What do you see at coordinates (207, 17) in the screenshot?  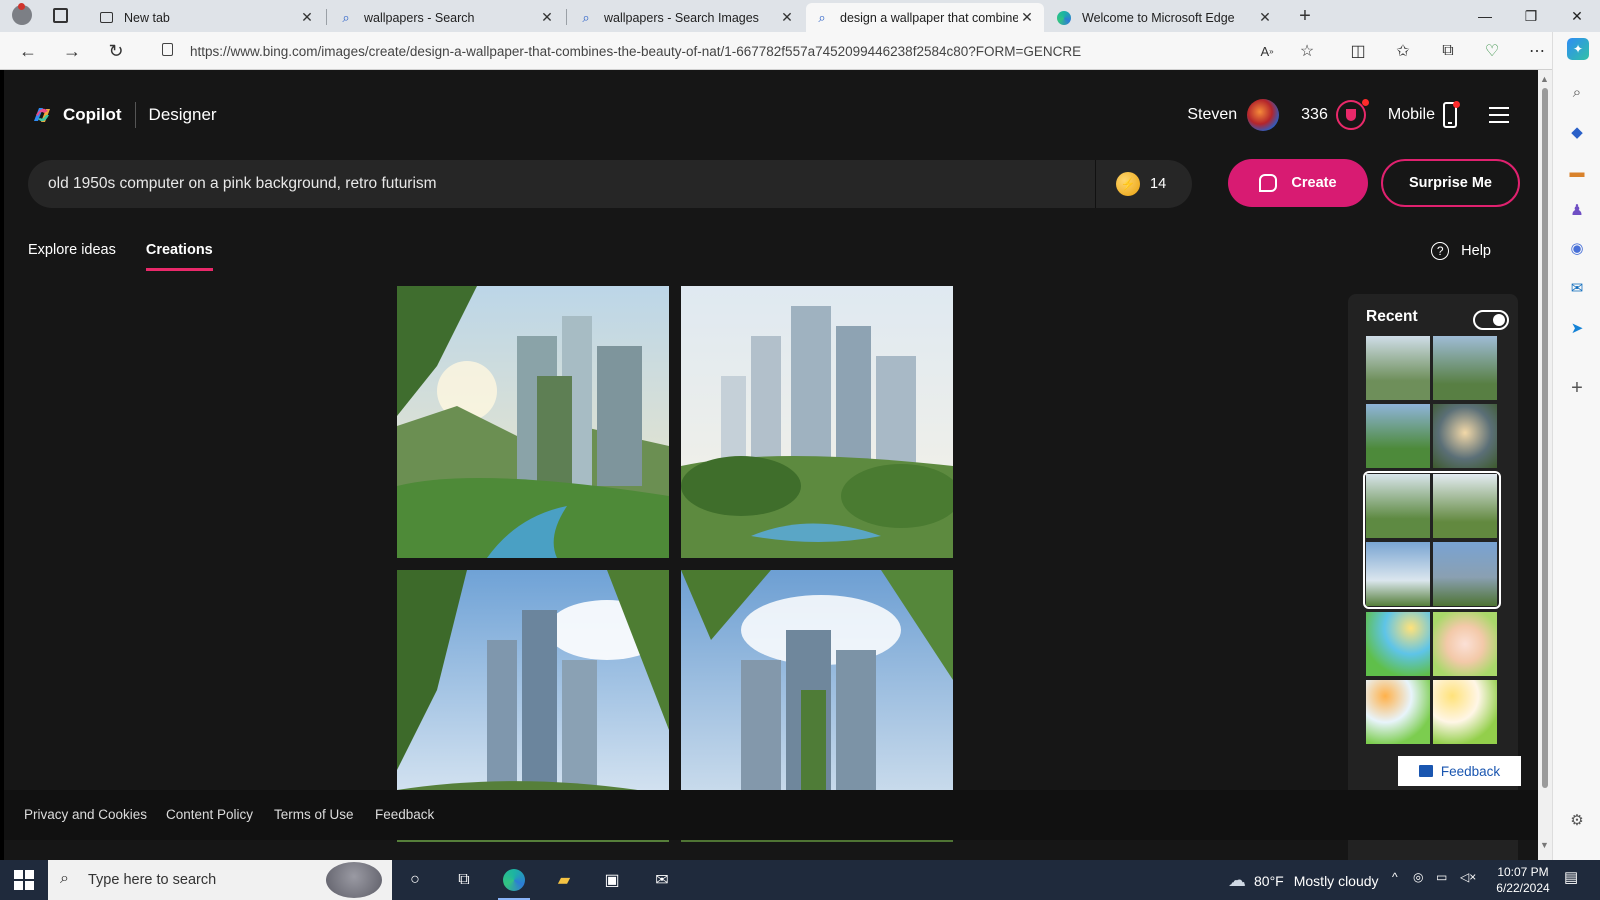 I see `browser-tab-new-tab: New tab ✕` at bounding box center [207, 17].